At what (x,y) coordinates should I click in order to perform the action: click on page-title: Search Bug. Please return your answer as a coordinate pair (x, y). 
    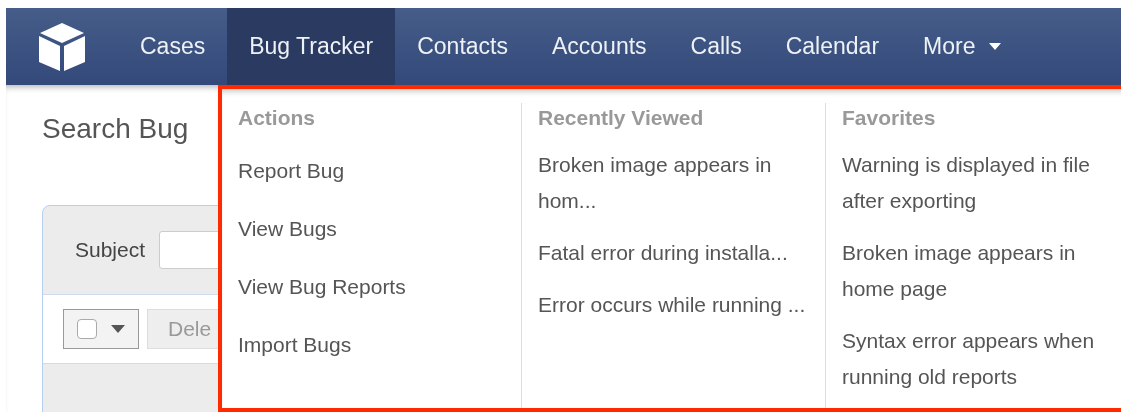
    Looking at the image, I should click on (116, 129).